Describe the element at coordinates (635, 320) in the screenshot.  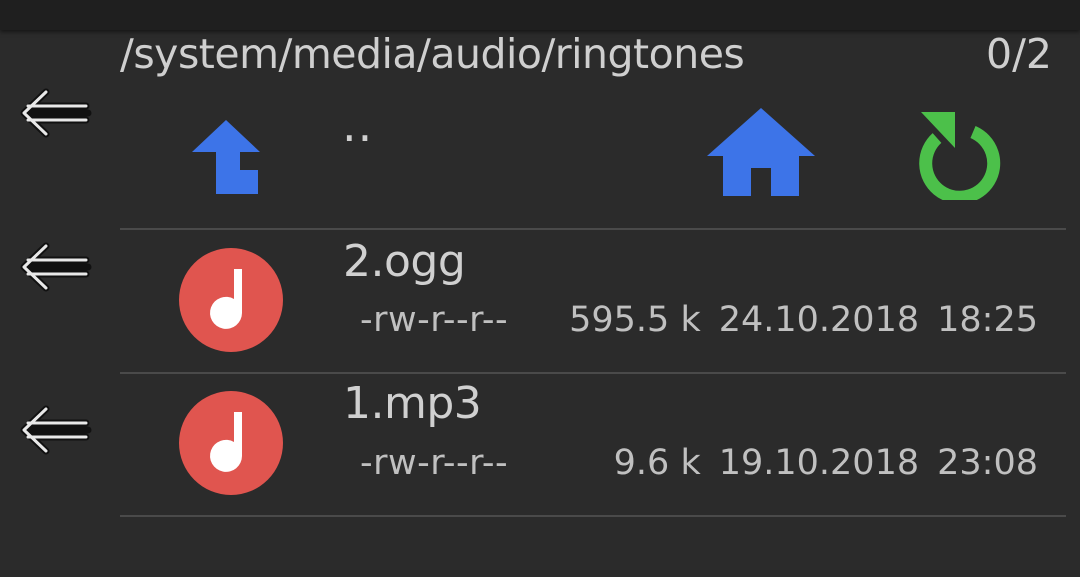
I see `file-size: 595.5 k` at that location.